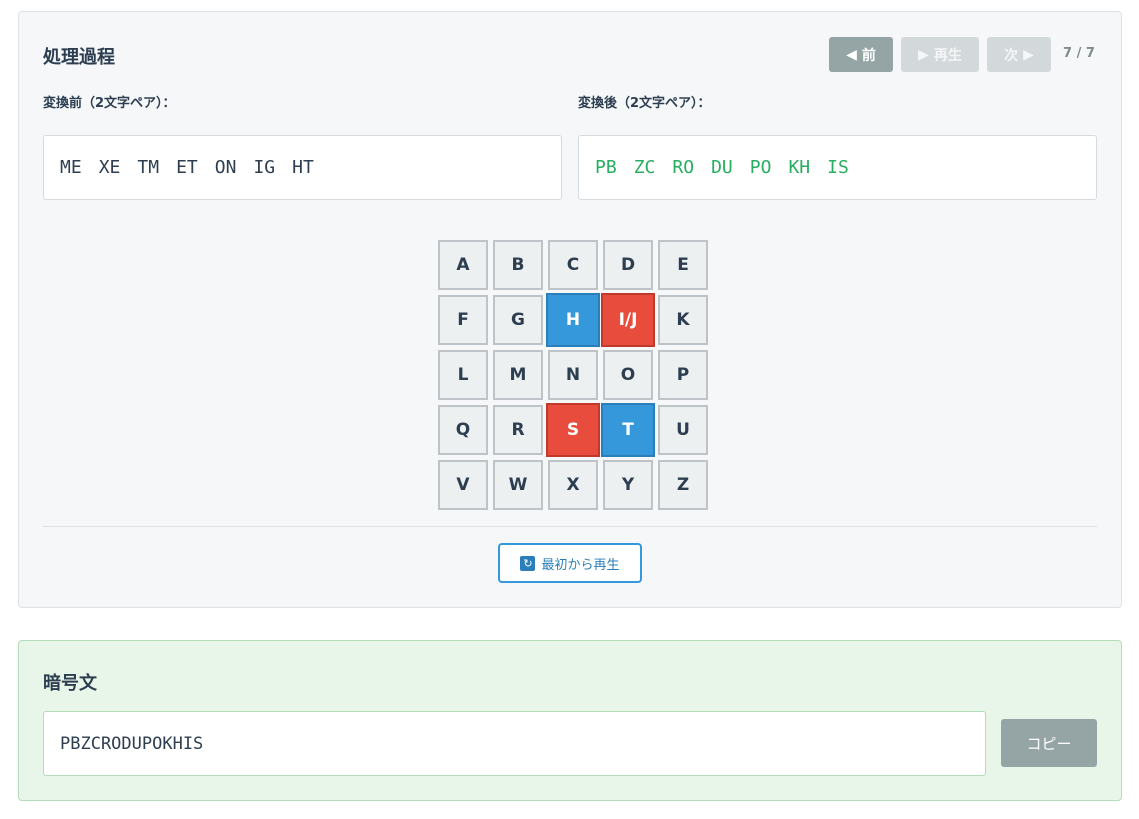 This screenshot has width=1139, height=819. I want to click on before-pairs-box: ME XE TM ET ON IG HT, so click(302, 167).